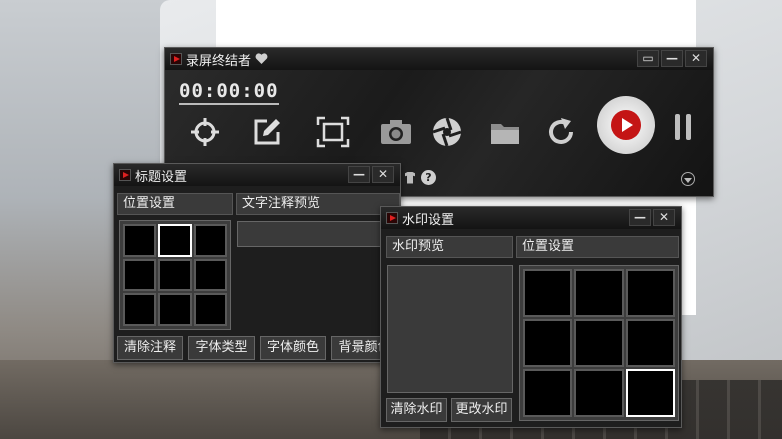 The width and height of the screenshot is (782, 439). What do you see at coordinates (410, 177) in the screenshot?
I see `skin-icon` at bounding box center [410, 177].